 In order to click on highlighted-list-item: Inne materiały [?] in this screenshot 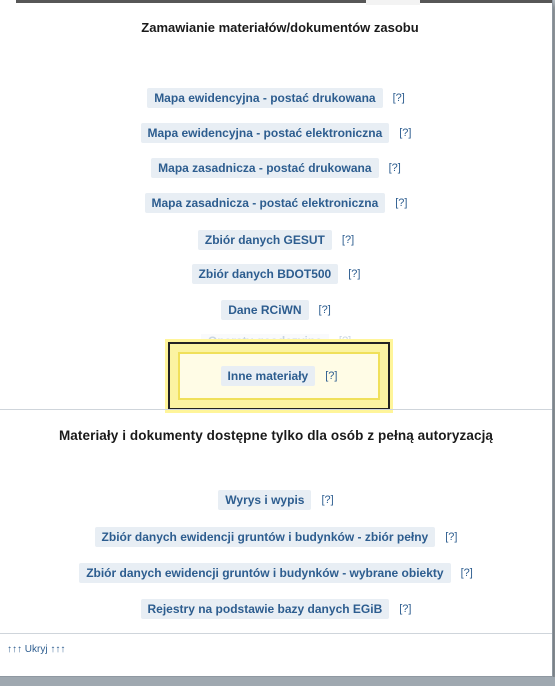, I will do `click(279, 376)`.